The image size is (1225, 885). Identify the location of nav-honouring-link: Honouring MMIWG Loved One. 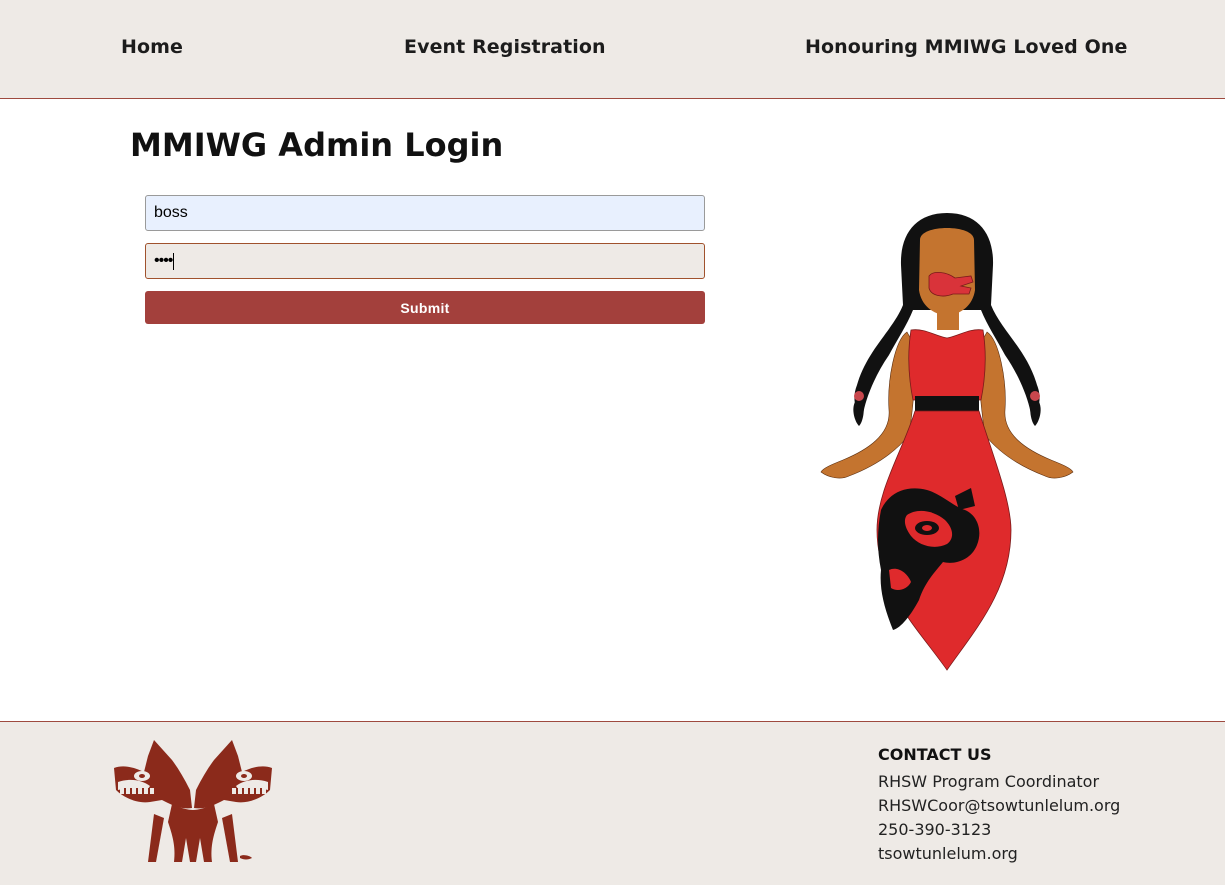
(966, 47).